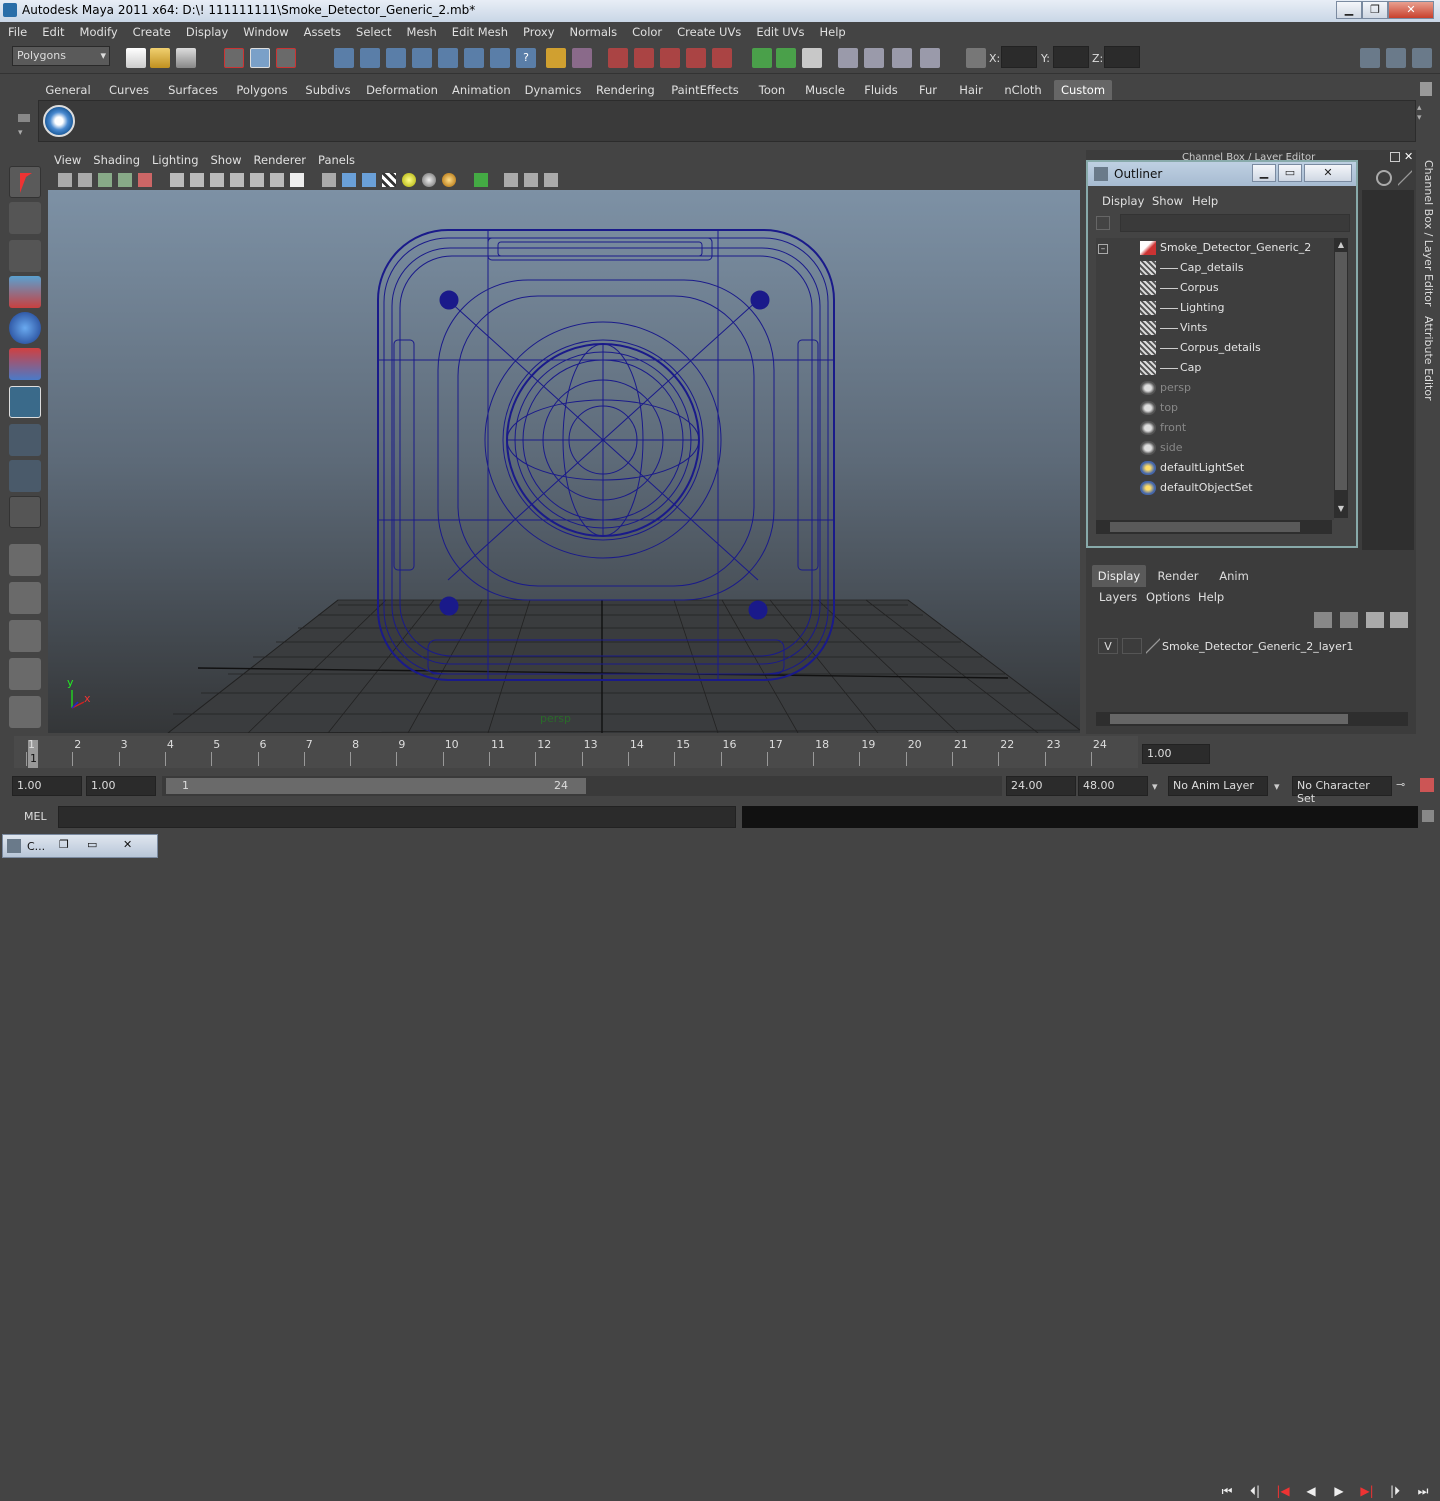  I want to click on menu-select: Select, so click(373, 30).